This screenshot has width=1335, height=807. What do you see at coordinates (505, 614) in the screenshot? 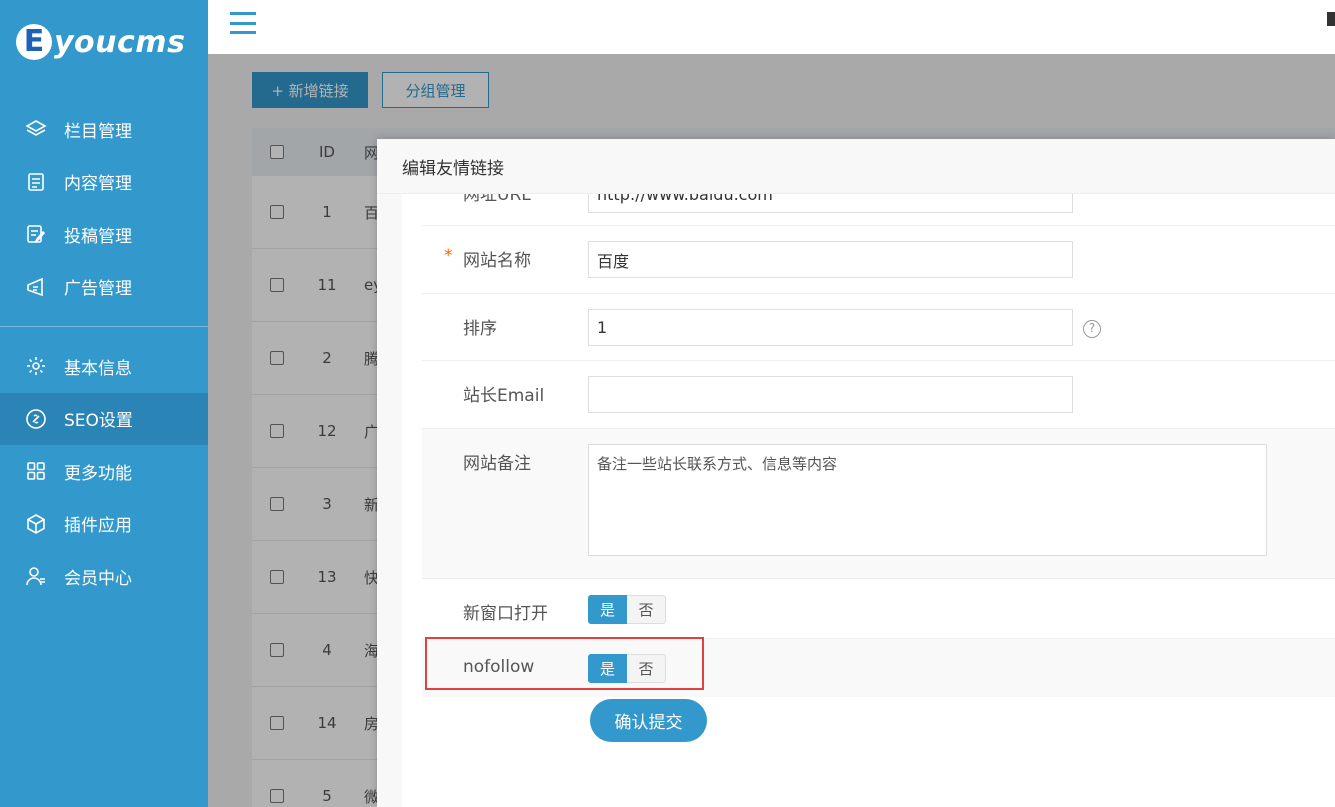
I see `new-window-label: 新窗口打开` at bounding box center [505, 614].